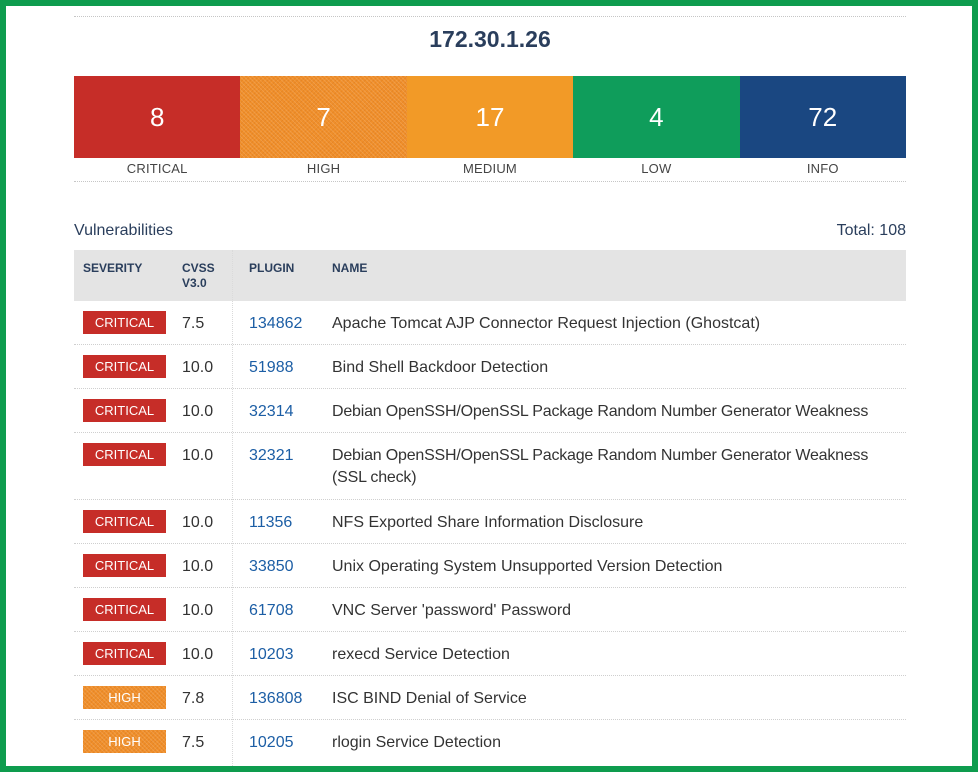 This screenshot has height=772, width=978. I want to click on vulnerabilities-header: Vulnerabilities Total: 108, so click(490, 231).